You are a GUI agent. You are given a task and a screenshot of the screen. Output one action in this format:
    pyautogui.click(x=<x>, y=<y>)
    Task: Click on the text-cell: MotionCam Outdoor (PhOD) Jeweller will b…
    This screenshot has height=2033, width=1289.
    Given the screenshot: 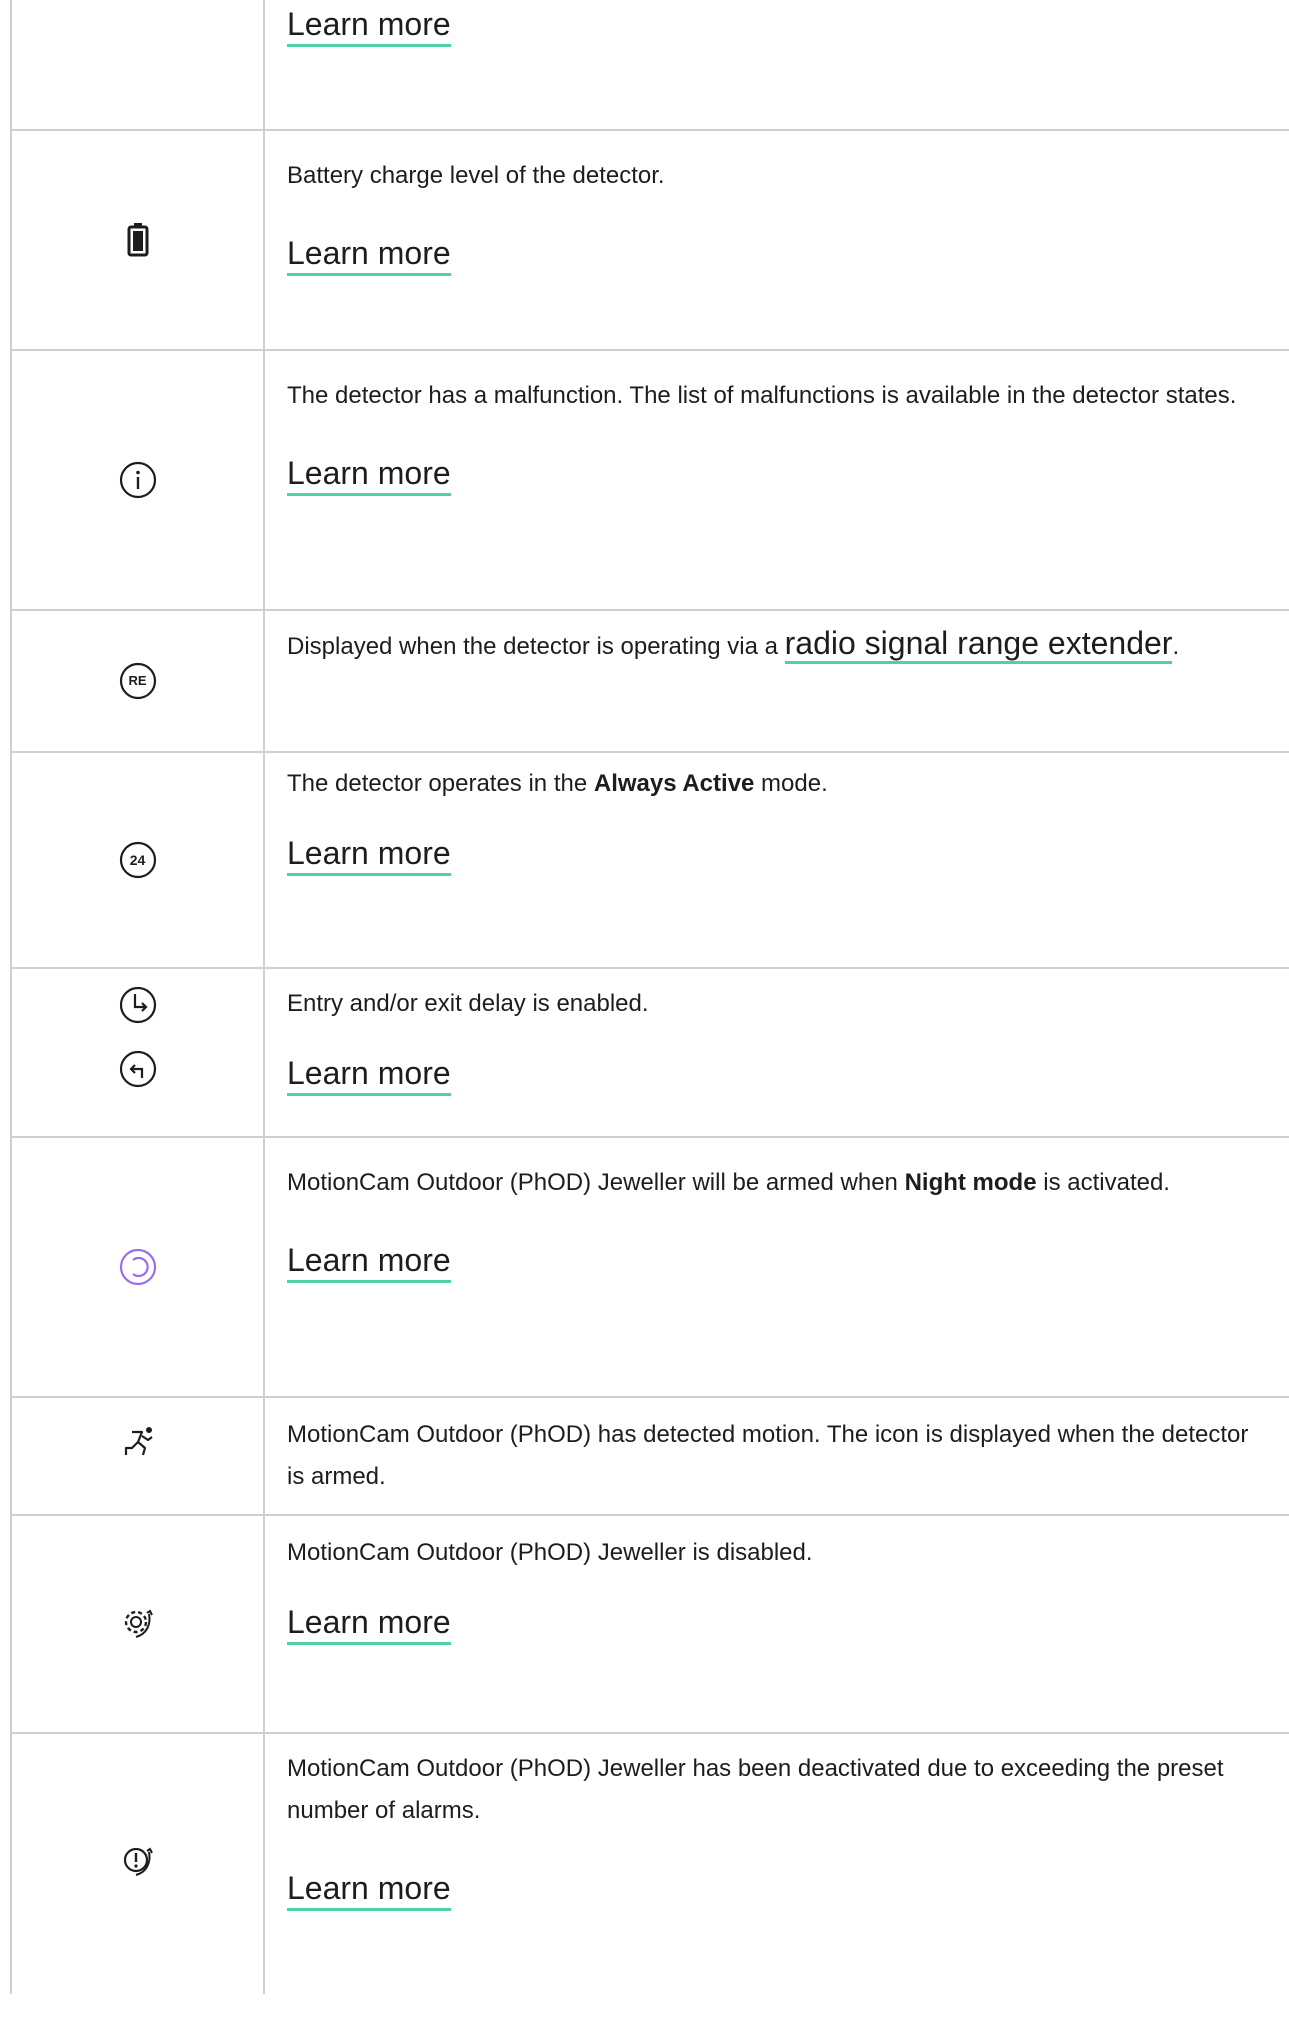 What is the action you would take?
    pyautogui.click(x=777, y=1267)
    